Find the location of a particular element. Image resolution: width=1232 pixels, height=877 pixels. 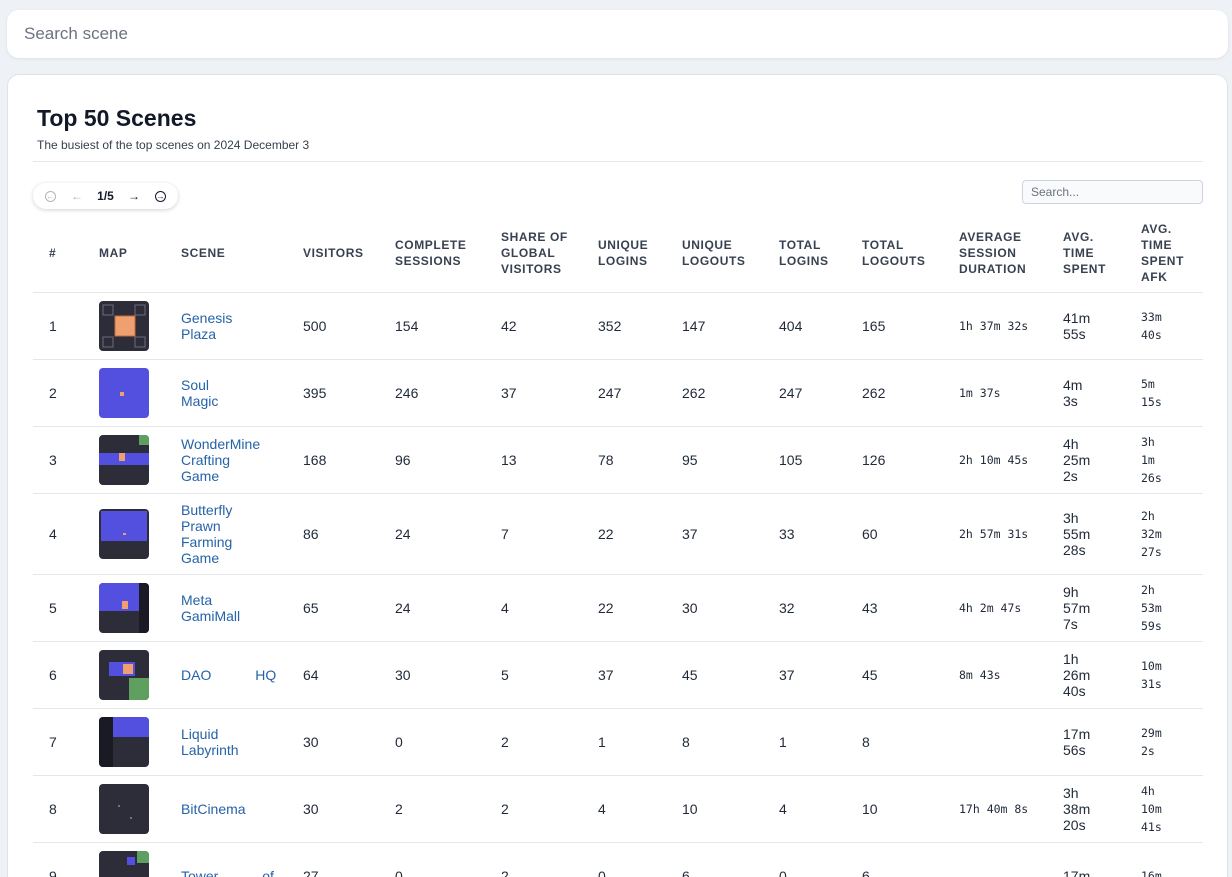

scene-link: Soul Magic is located at coordinates (230, 393).